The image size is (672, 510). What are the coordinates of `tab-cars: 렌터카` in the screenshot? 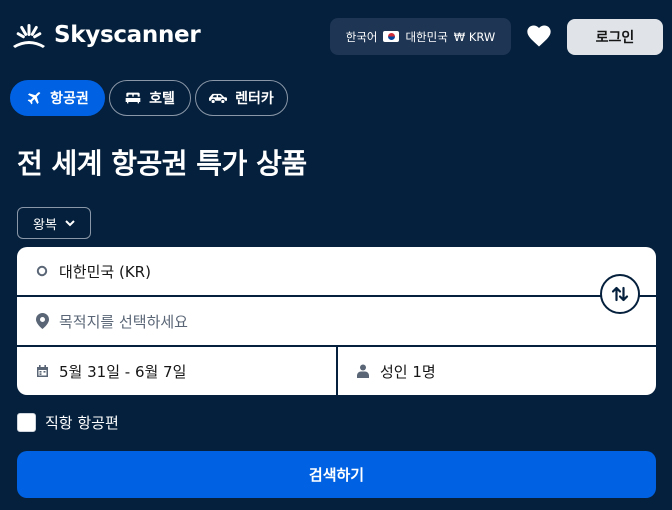 It's located at (241, 98).